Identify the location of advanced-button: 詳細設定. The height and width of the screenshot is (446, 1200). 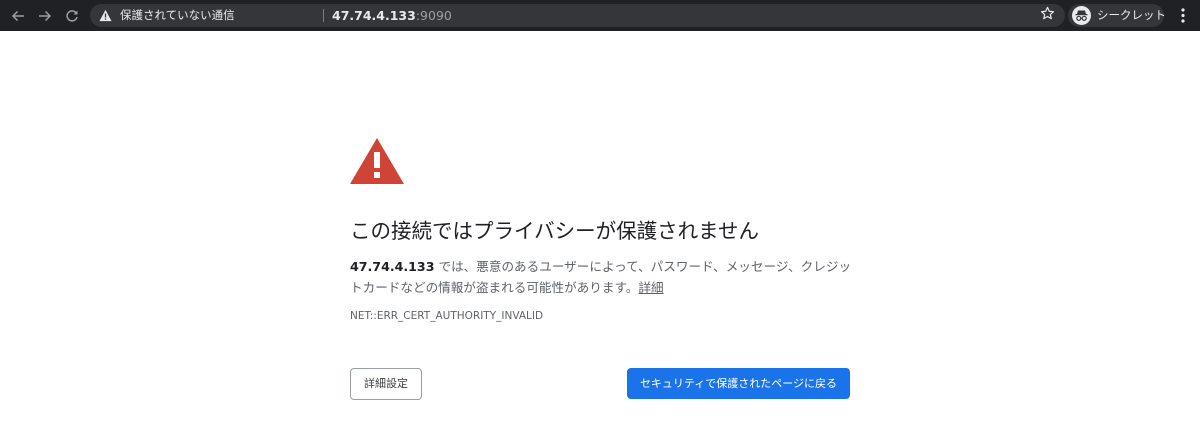
(386, 384).